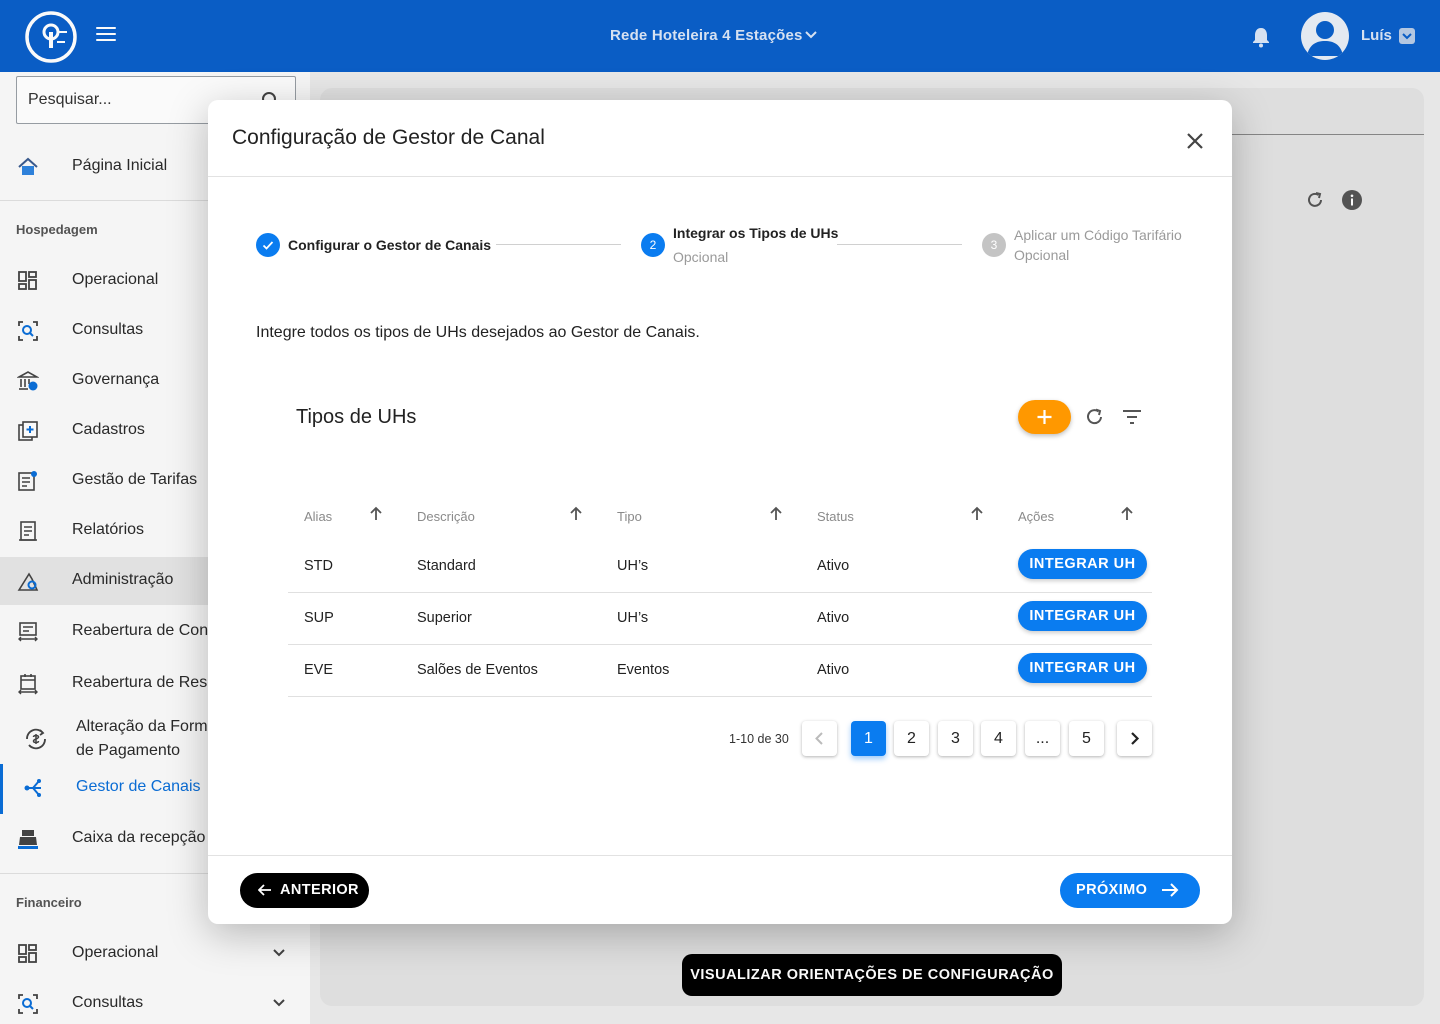 The image size is (1440, 1024). I want to click on next-button-label: PRÓXIMO, so click(1112, 890).